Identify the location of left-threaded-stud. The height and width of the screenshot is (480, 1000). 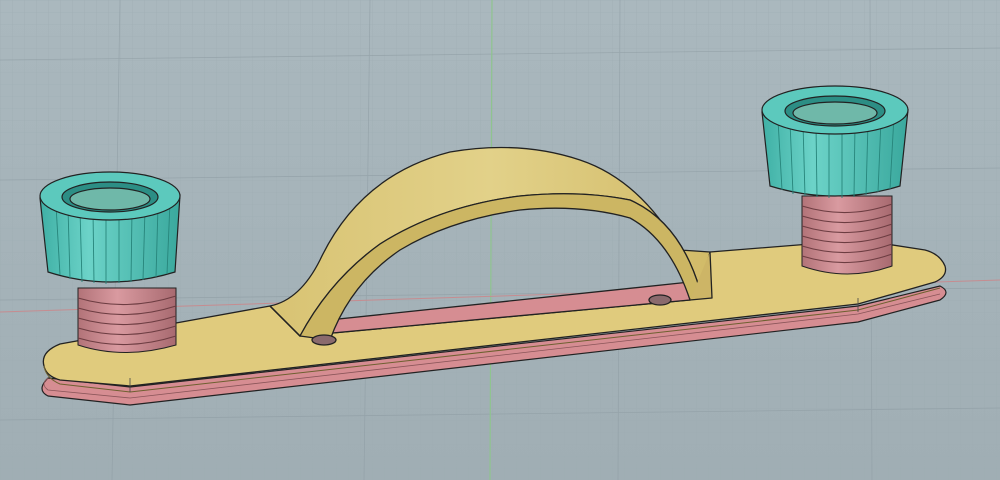
(127, 320).